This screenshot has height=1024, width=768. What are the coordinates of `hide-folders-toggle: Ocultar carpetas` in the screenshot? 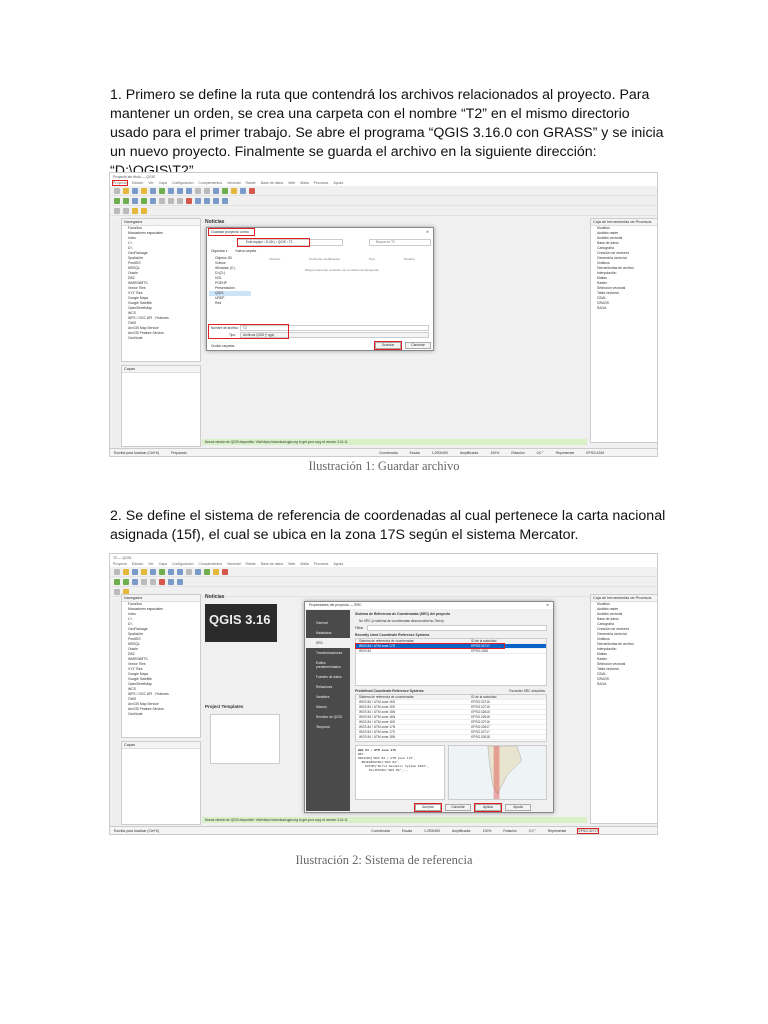 It's located at (222, 346).